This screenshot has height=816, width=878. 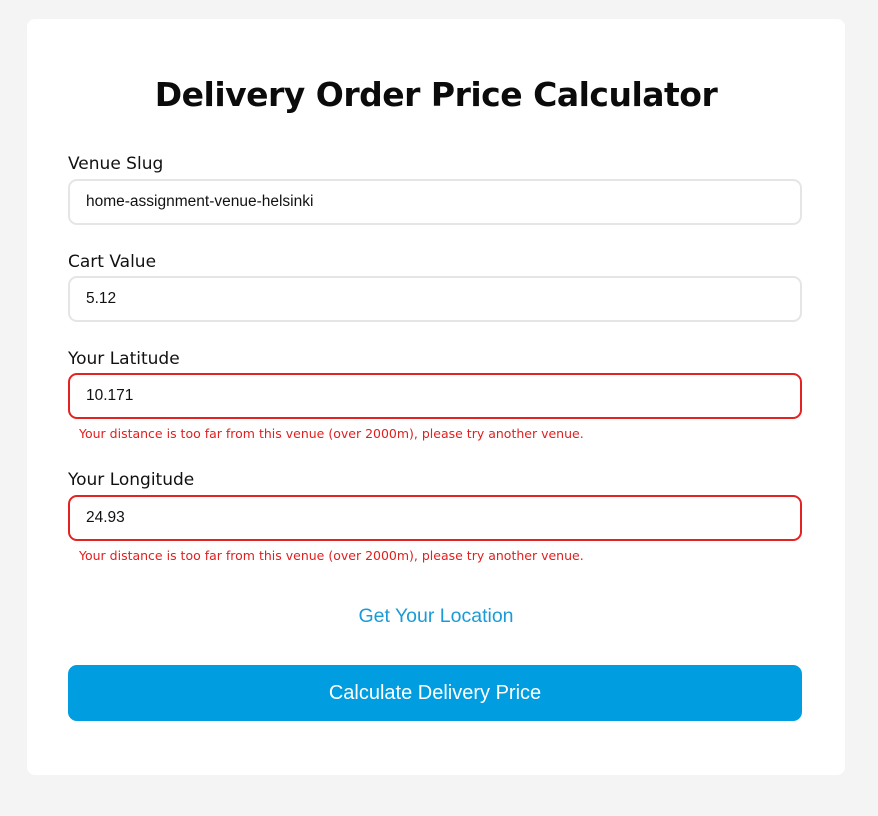 I want to click on longitude-input, so click(x=435, y=518).